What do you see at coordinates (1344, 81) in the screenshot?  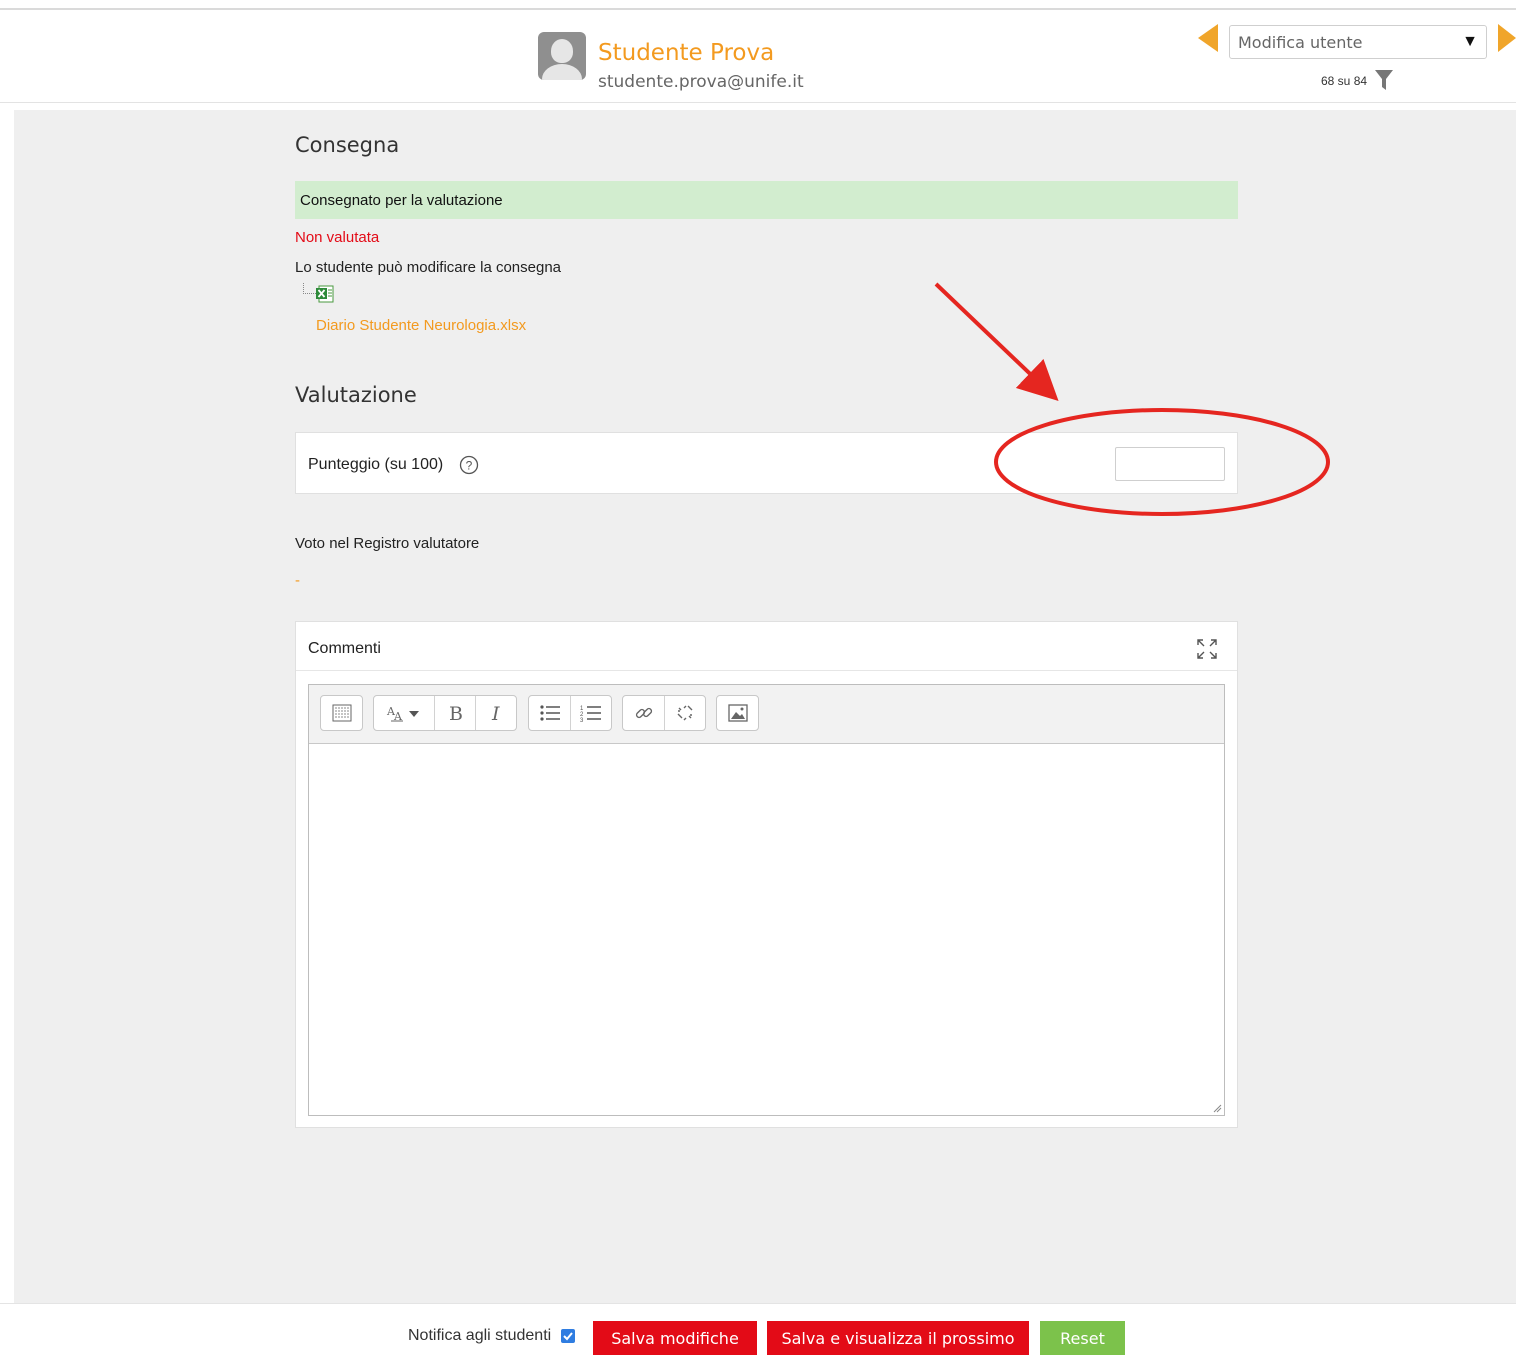 I see `user-counter: 68 su 84` at bounding box center [1344, 81].